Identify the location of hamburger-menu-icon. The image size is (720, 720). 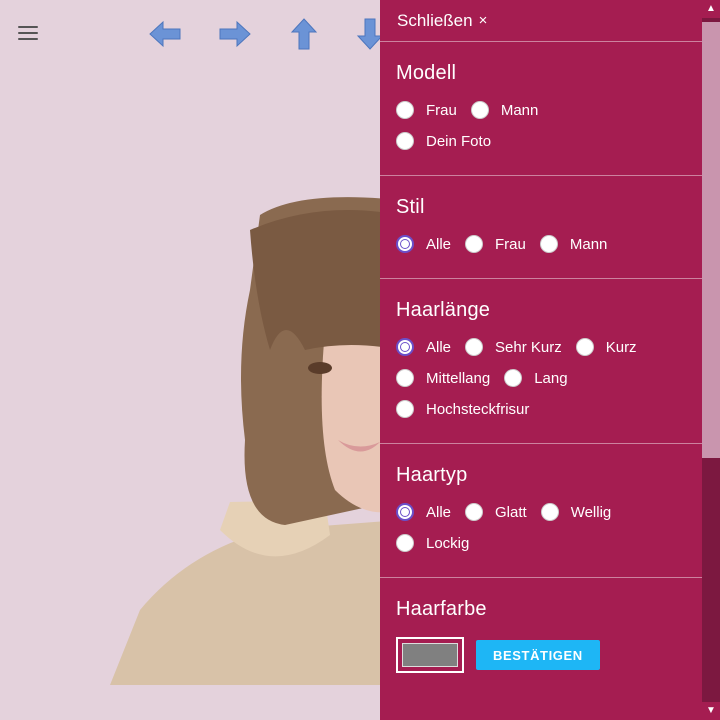
(28, 34).